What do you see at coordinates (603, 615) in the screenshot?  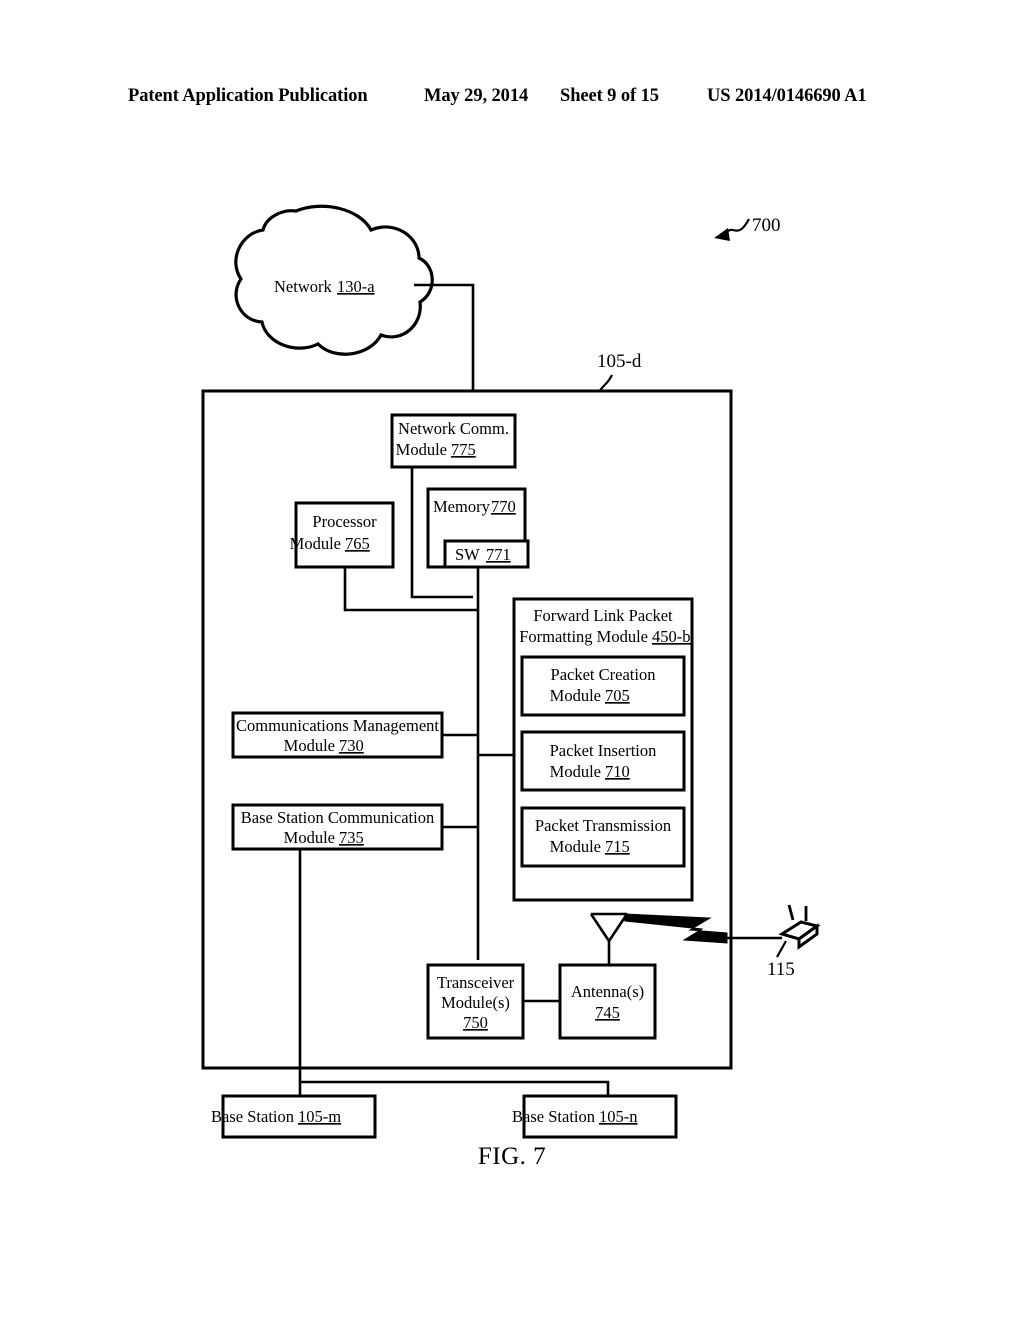 I see `forward-link-line1: Forward Link Packet` at bounding box center [603, 615].